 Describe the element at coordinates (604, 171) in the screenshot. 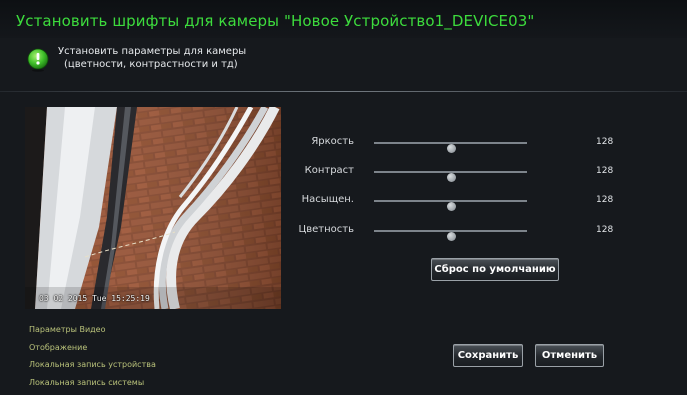

I see `contrast-value: 128` at that location.